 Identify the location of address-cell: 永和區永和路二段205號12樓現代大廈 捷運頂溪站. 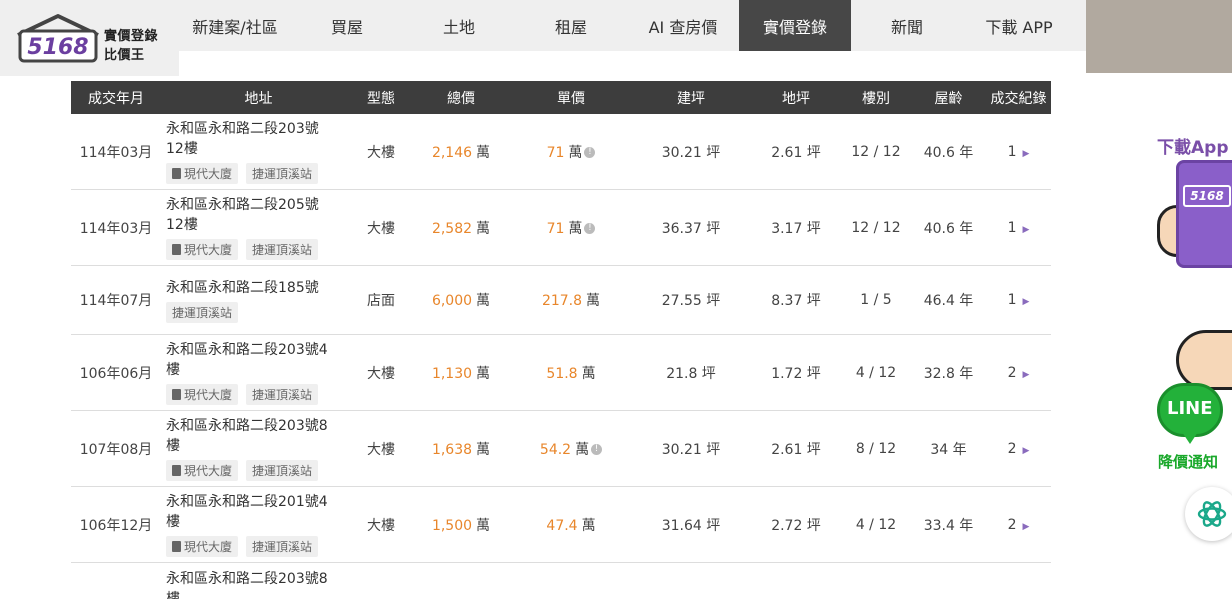
(256, 227).